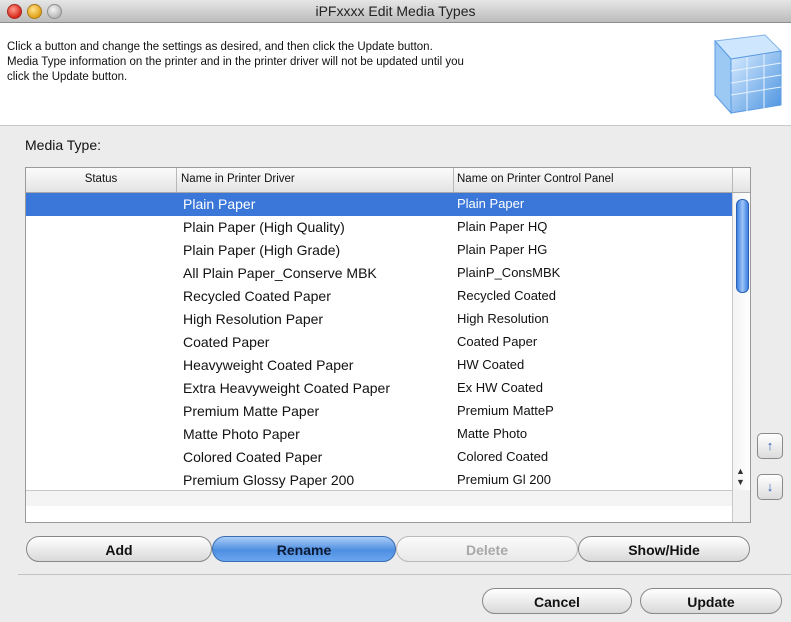 The width and height of the screenshot is (791, 622). I want to click on vertical-scrollbar: ▲ ▼, so click(741, 341).